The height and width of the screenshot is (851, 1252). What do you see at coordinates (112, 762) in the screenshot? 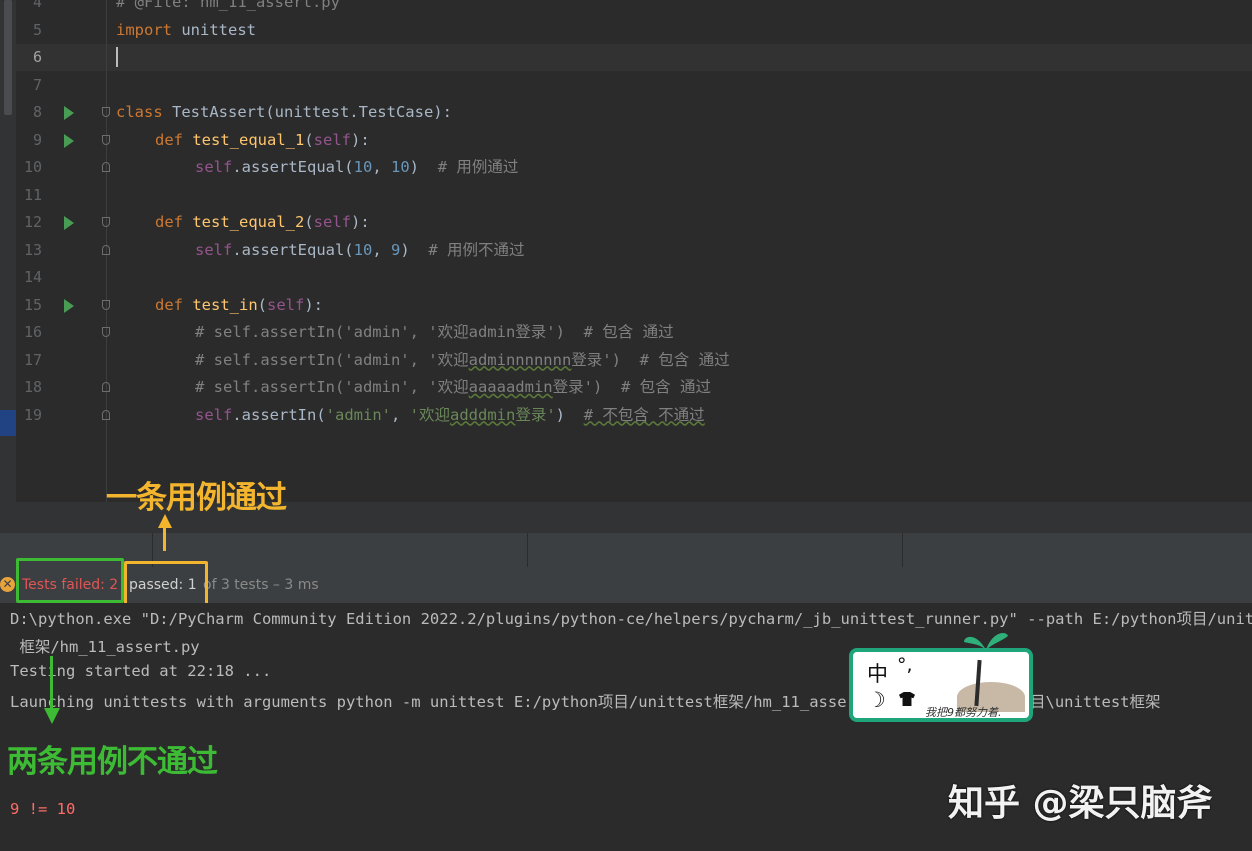
I see `failed-annotation: 两条用例不通过` at bounding box center [112, 762].